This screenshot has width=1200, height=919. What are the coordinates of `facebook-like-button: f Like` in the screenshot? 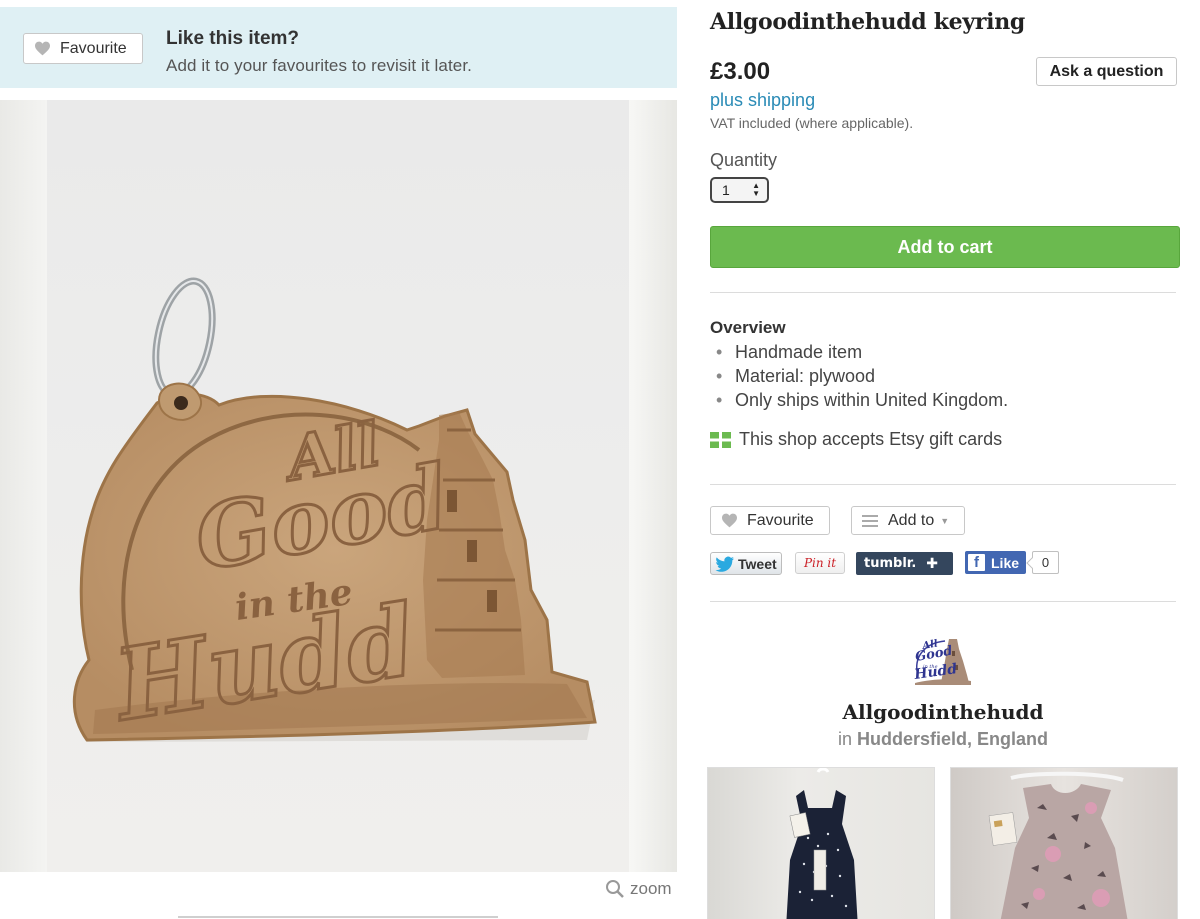 It's located at (995, 562).